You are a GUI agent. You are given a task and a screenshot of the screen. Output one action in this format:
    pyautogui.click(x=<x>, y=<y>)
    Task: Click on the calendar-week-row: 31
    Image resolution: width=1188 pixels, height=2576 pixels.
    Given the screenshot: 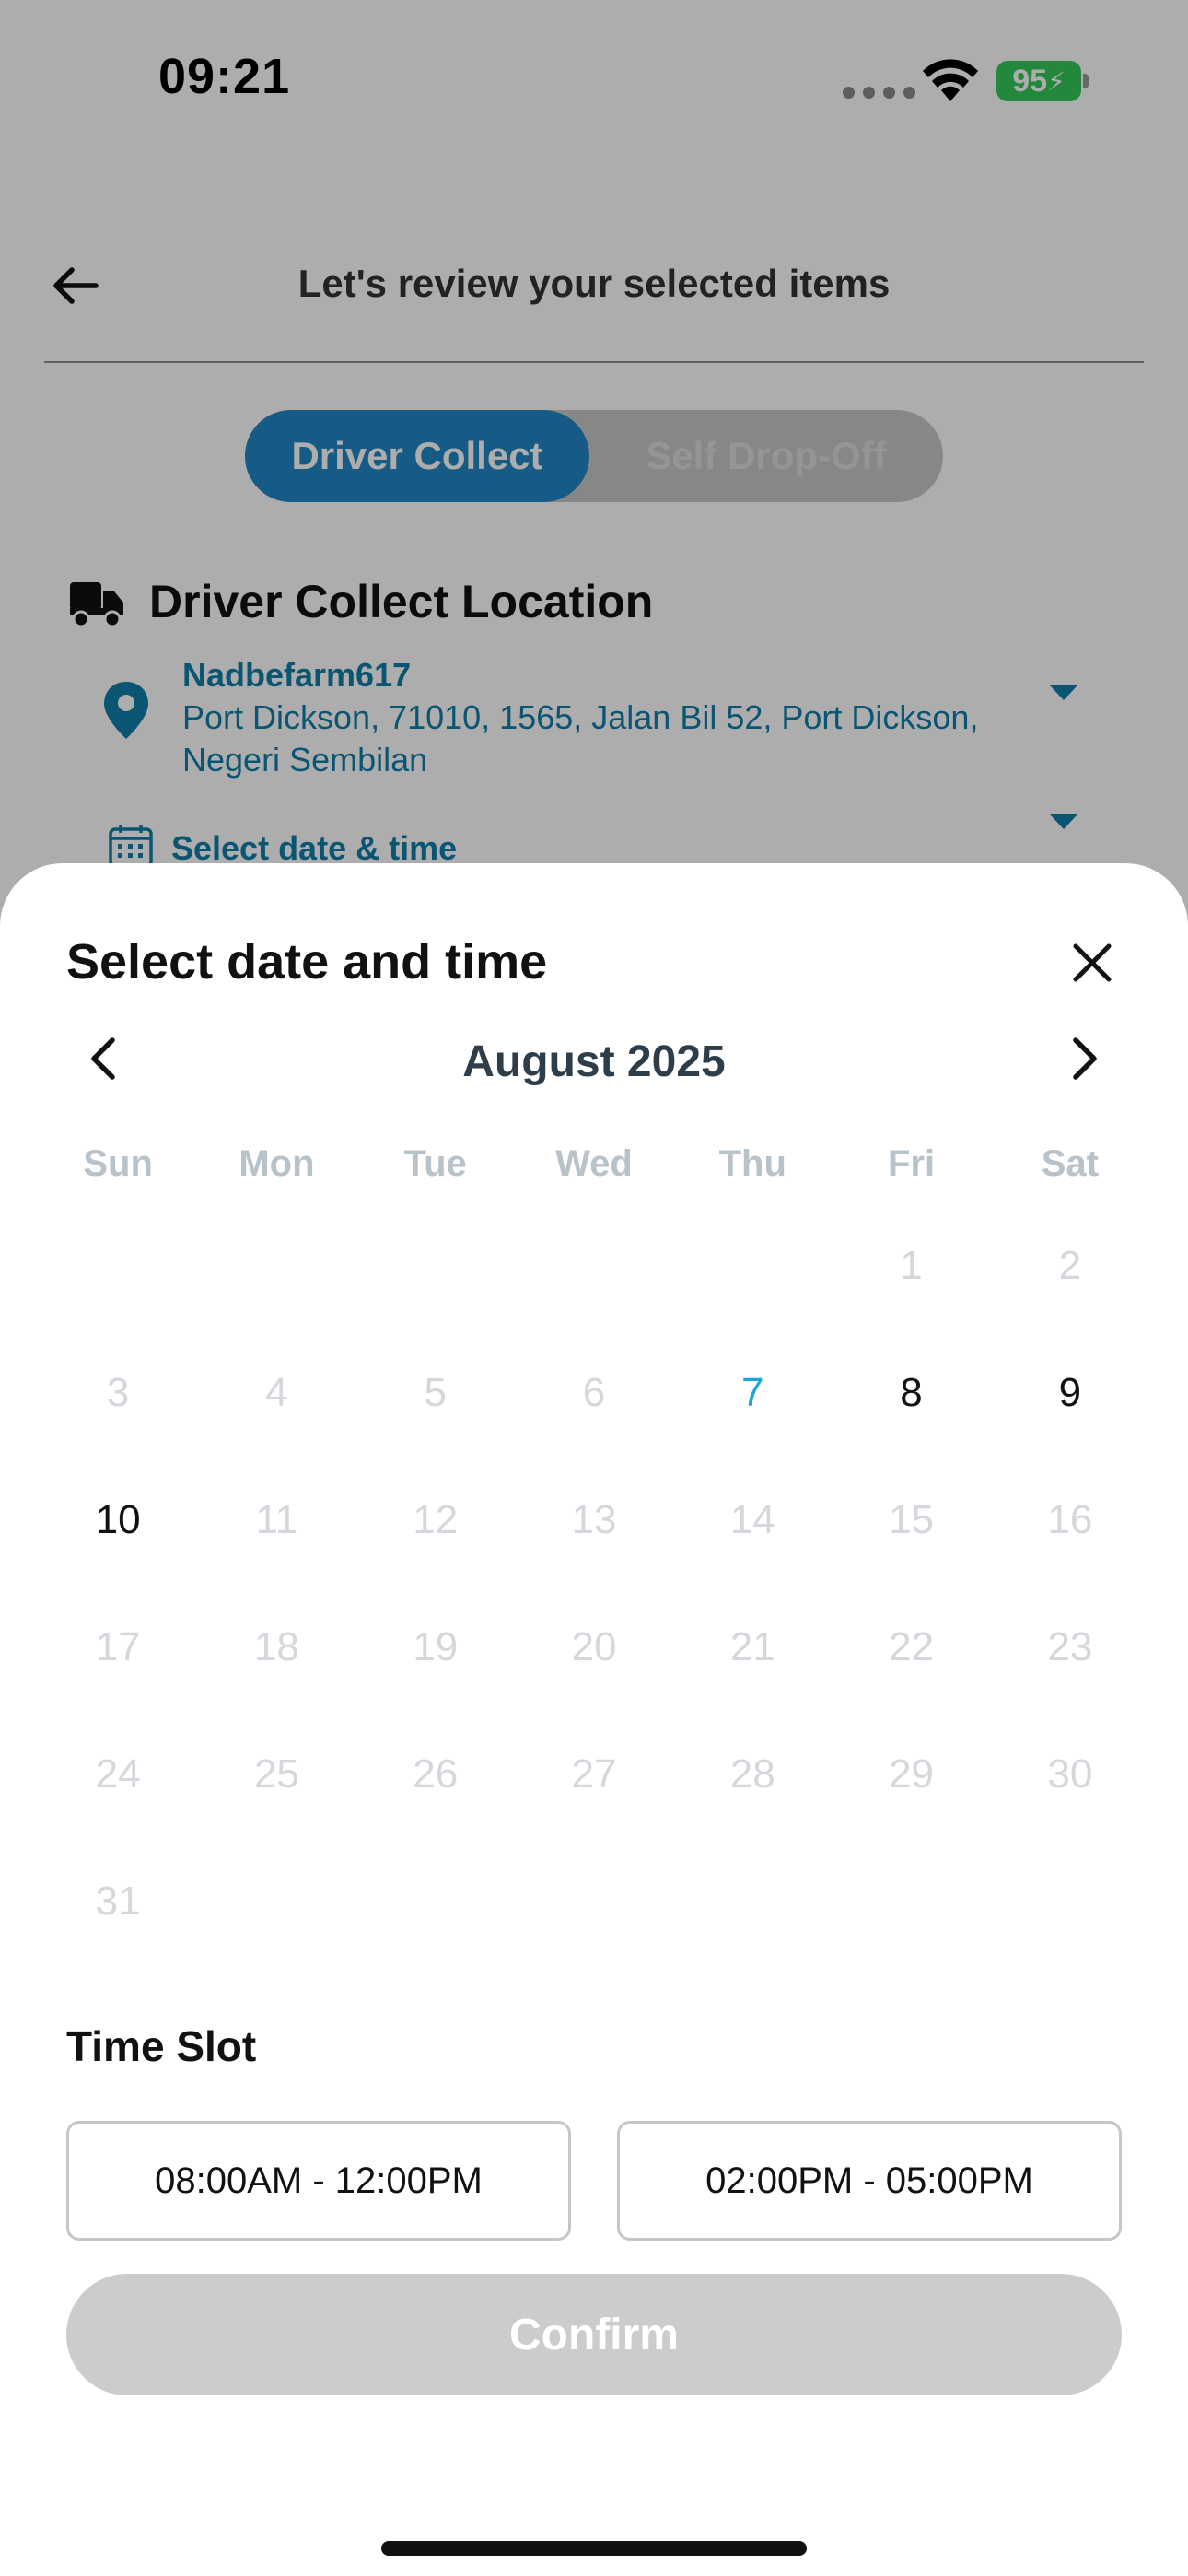 What is the action you would take?
    pyautogui.click(x=594, y=1901)
    